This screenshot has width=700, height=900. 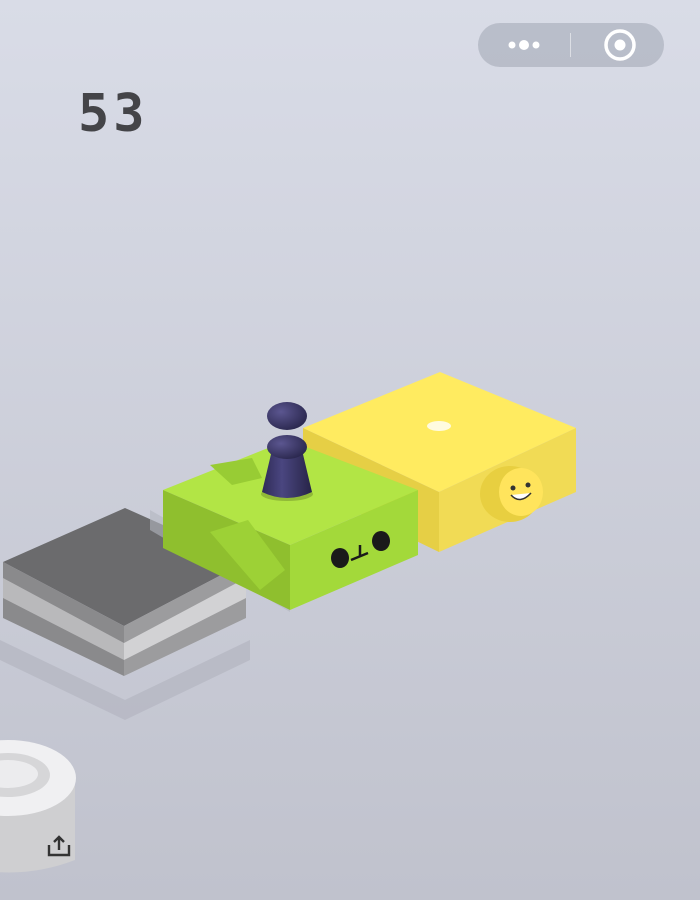 I want to click on target-circle-icon, so click(x=620, y=45).